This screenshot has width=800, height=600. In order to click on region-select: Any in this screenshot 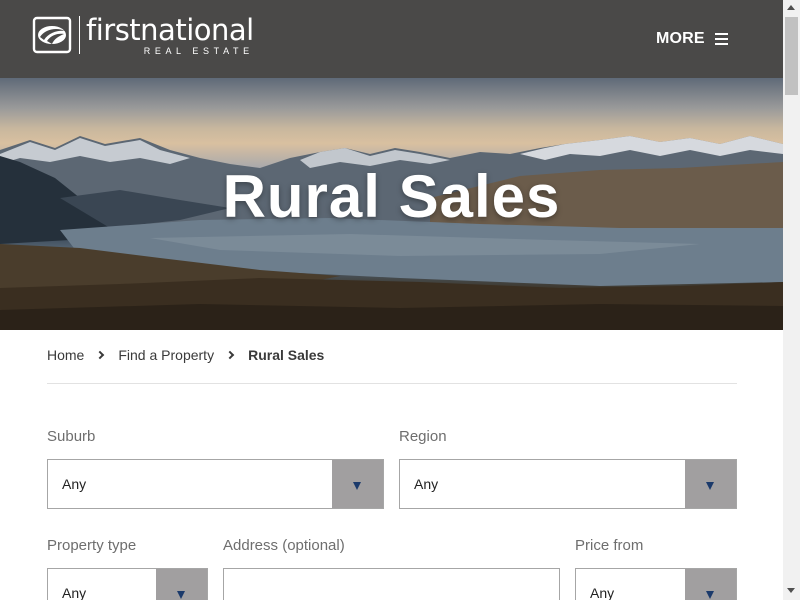, I will do `click(568, 484)`.